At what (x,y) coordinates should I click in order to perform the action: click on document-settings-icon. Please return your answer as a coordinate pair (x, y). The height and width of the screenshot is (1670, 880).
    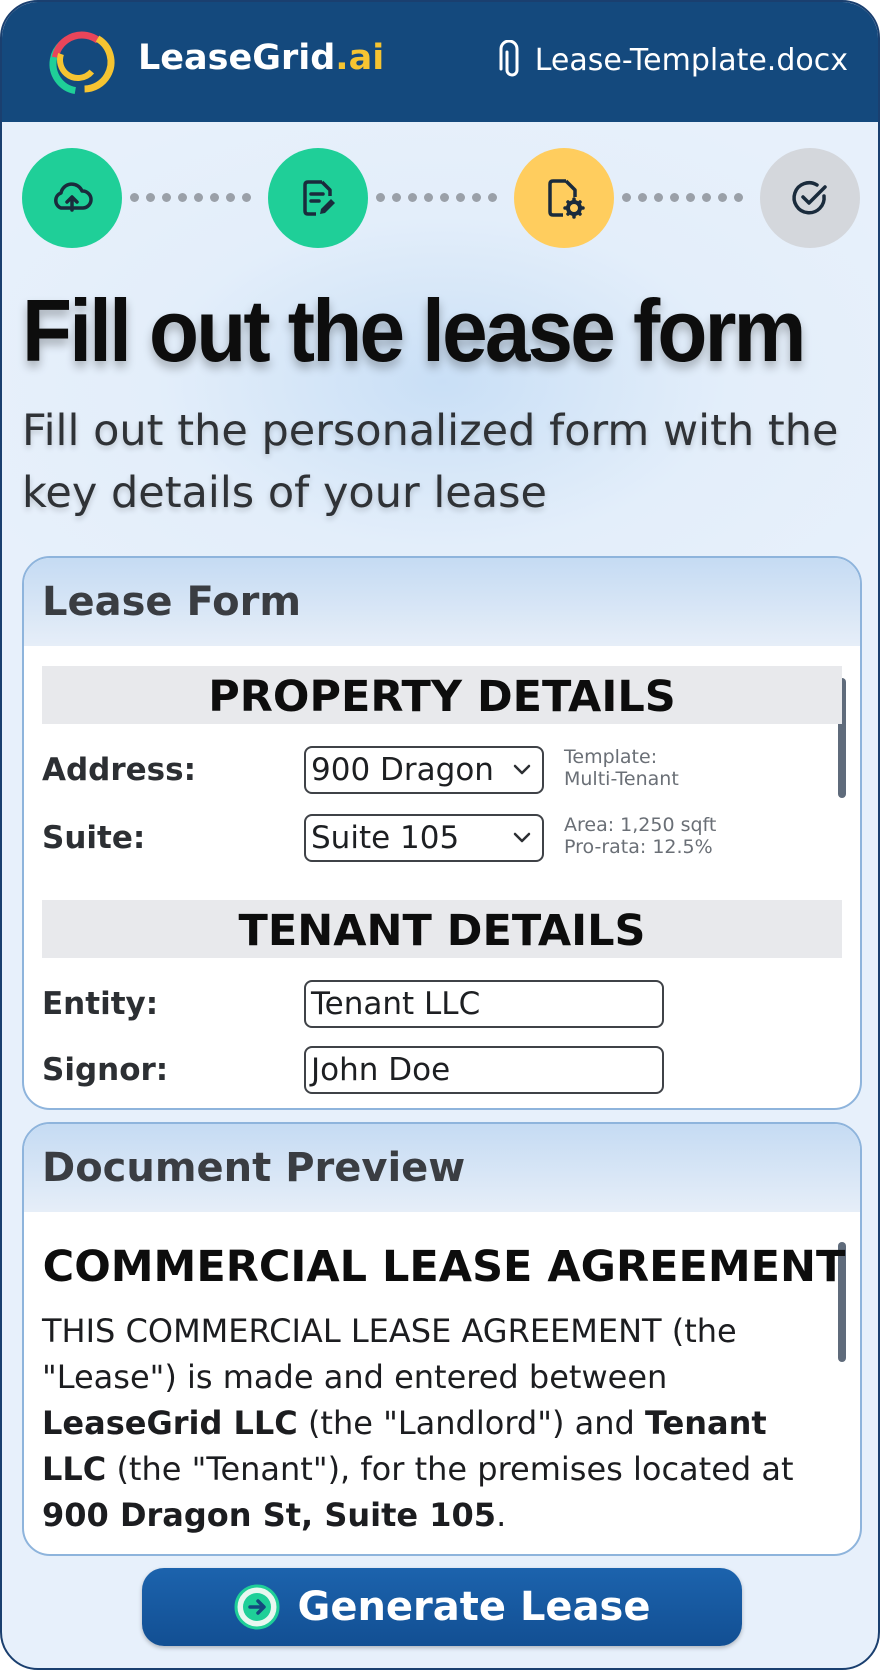
    Looking at the image, I should click on (566, 199).